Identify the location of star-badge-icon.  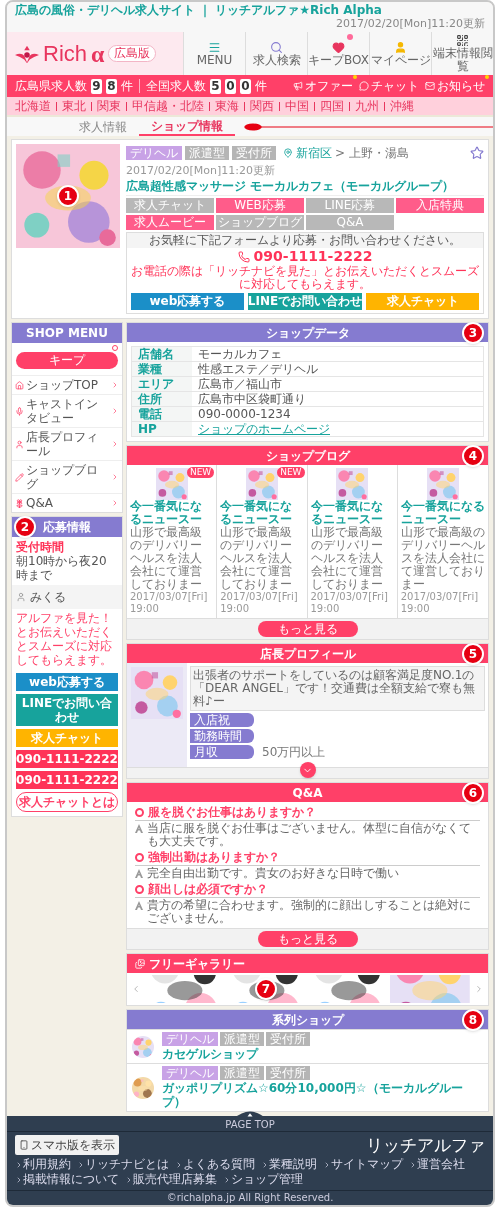
(477, 153).